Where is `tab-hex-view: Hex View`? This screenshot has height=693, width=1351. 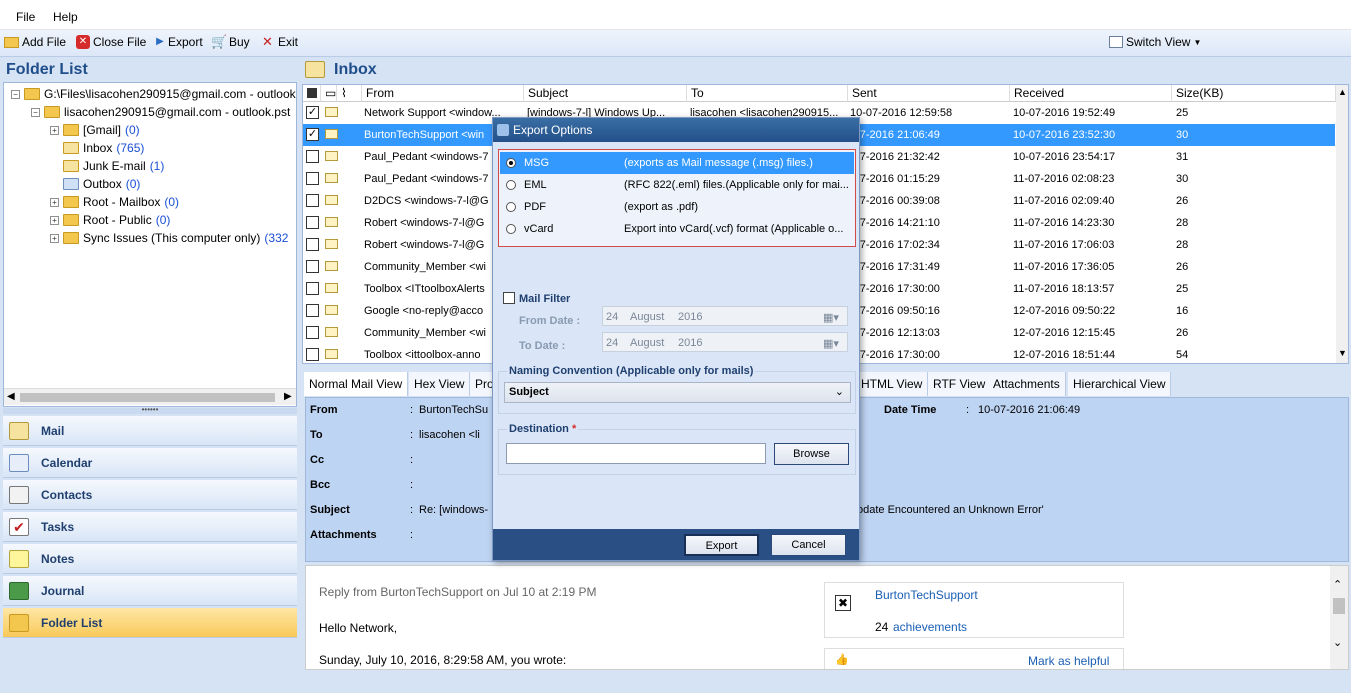 tab-hex-view: Hex View is located at coordinates (440, 384).